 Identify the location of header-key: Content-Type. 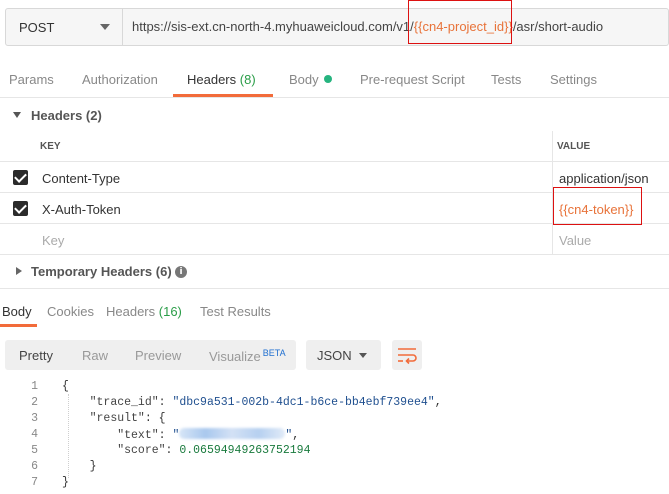
(81, 178).